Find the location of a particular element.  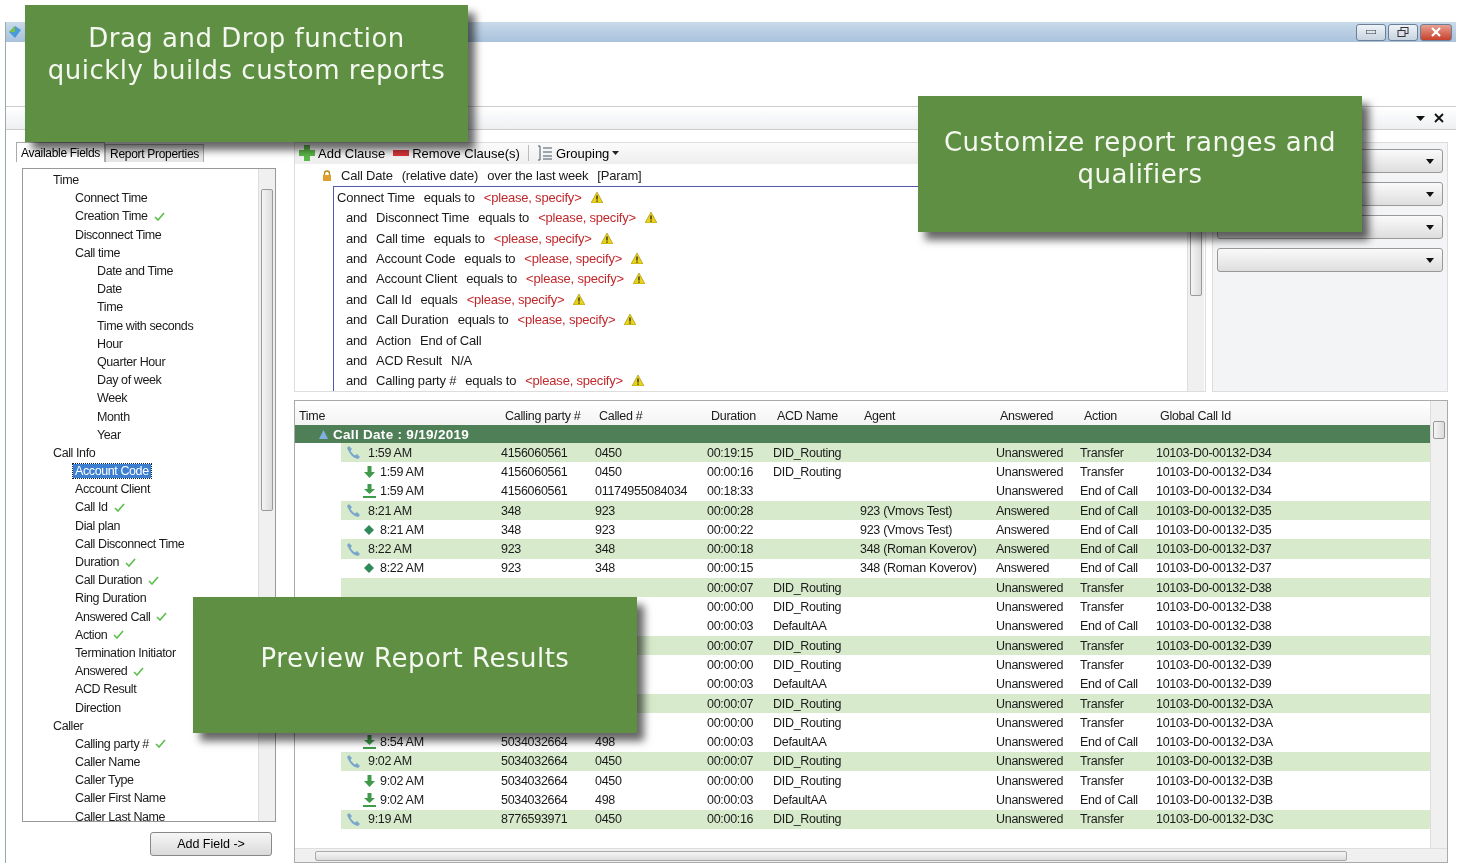

tree-item: Day of week is located at coordinates (129, 380).